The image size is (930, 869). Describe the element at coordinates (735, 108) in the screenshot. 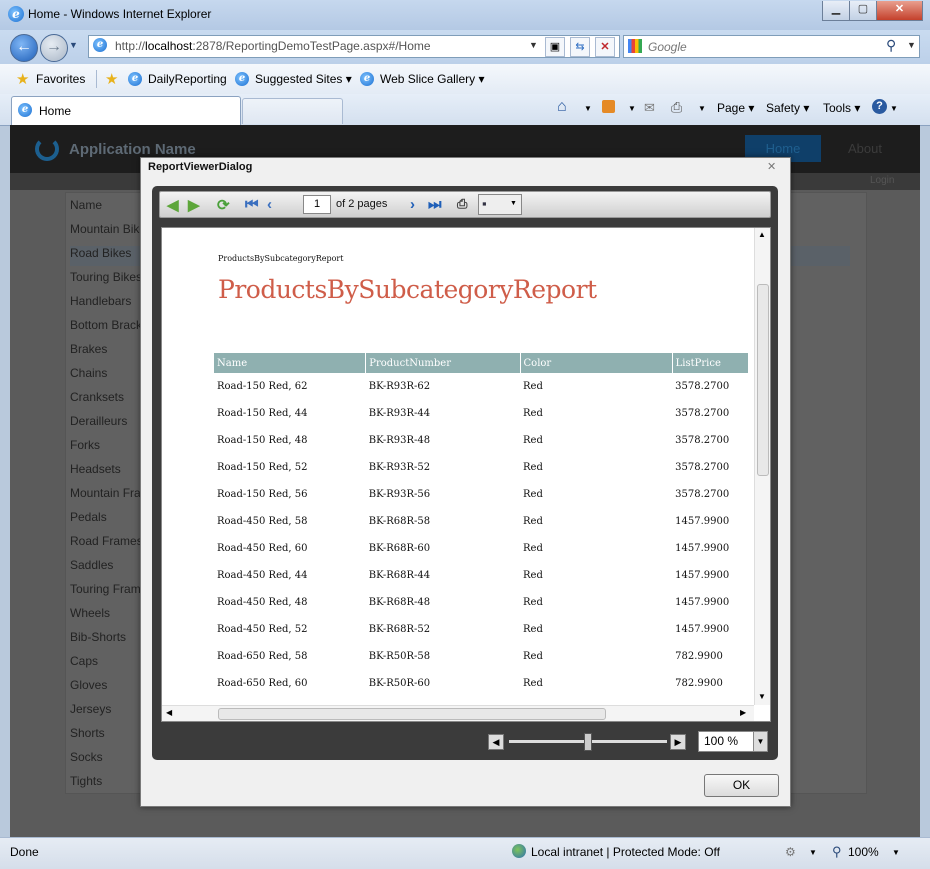

I see `page-menu: Page ▾` at that location.